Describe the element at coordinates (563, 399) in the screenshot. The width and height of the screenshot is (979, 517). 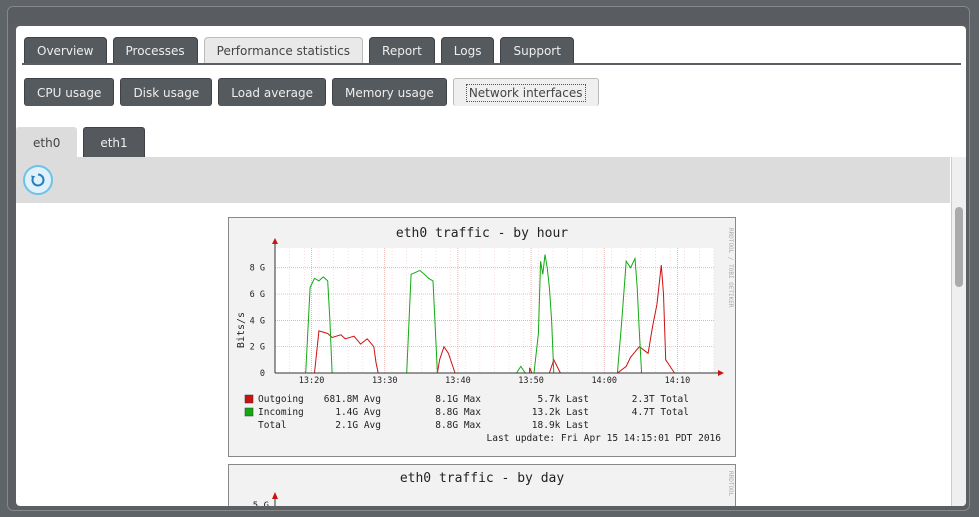
I see `legend-outgoing-last: 5.7k Last` at that location.